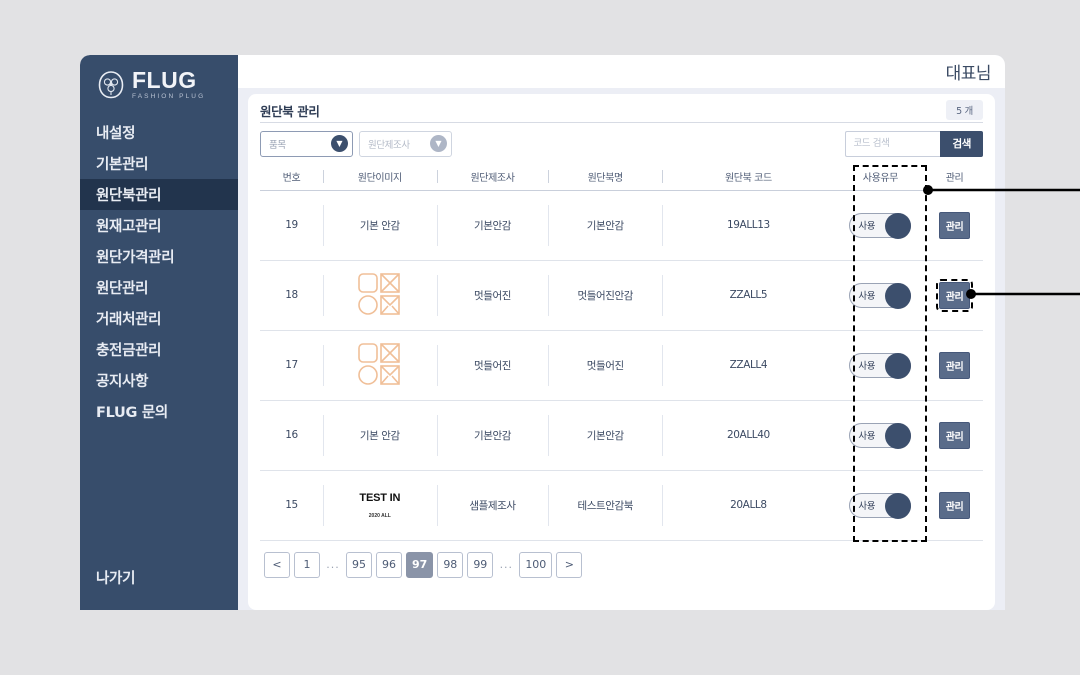  Describe the element at coordinates (961, 143) in the screenshot. I see `search-button: 검색` at that location.